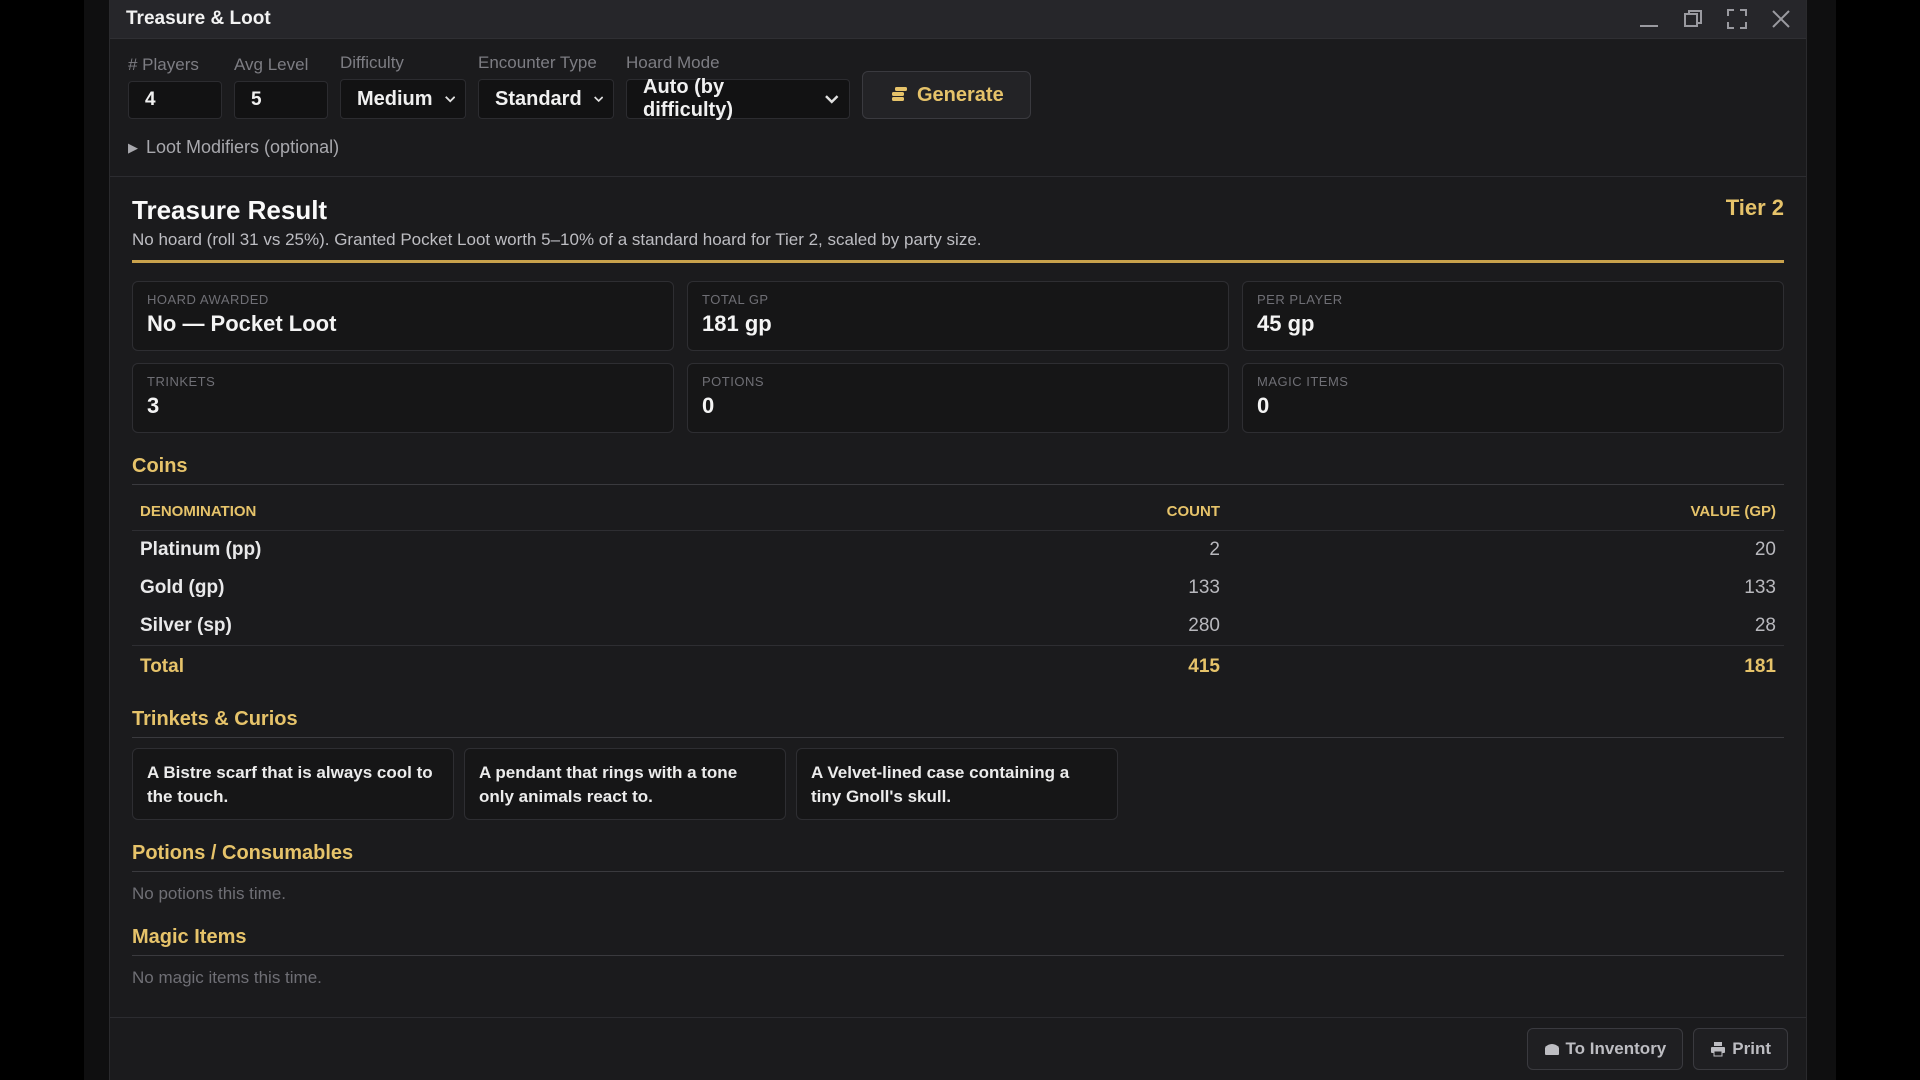 The width and height of the screenshot is (1920, 1080). Describe the element at coordinates (1718, 1049) in the screenshot. I see `printer-icon` at that location.